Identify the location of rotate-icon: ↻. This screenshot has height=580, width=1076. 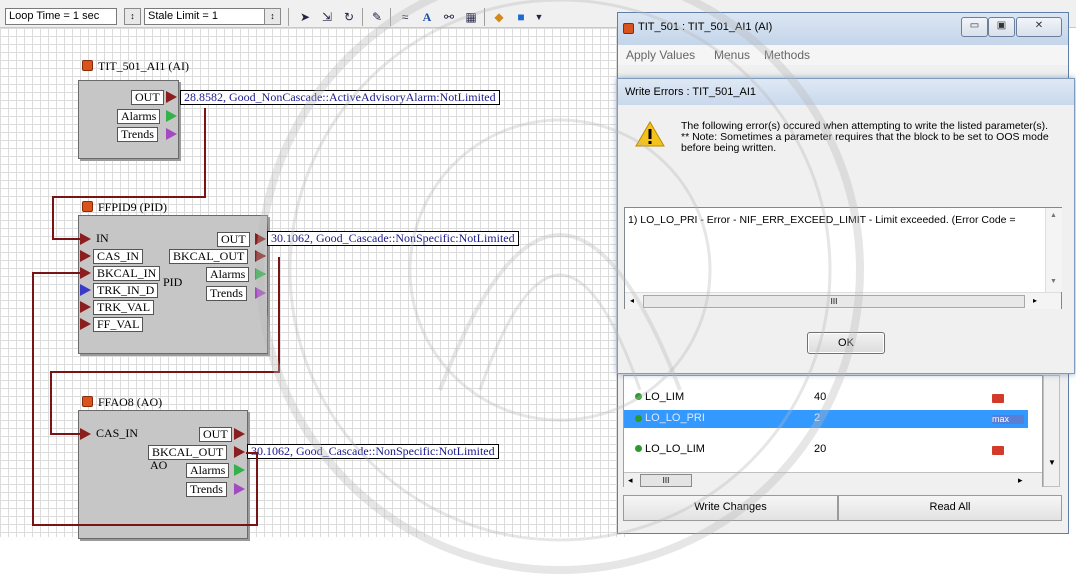
(349, 17).